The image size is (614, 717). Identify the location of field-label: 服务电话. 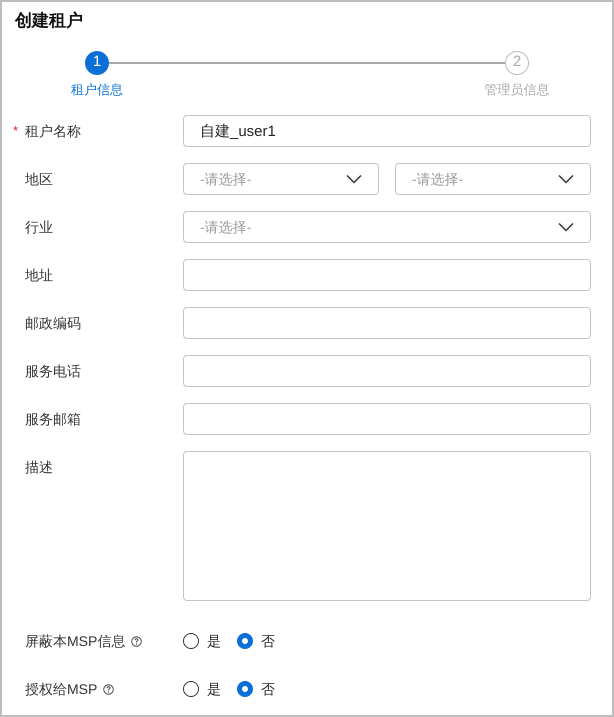
(53, 371).